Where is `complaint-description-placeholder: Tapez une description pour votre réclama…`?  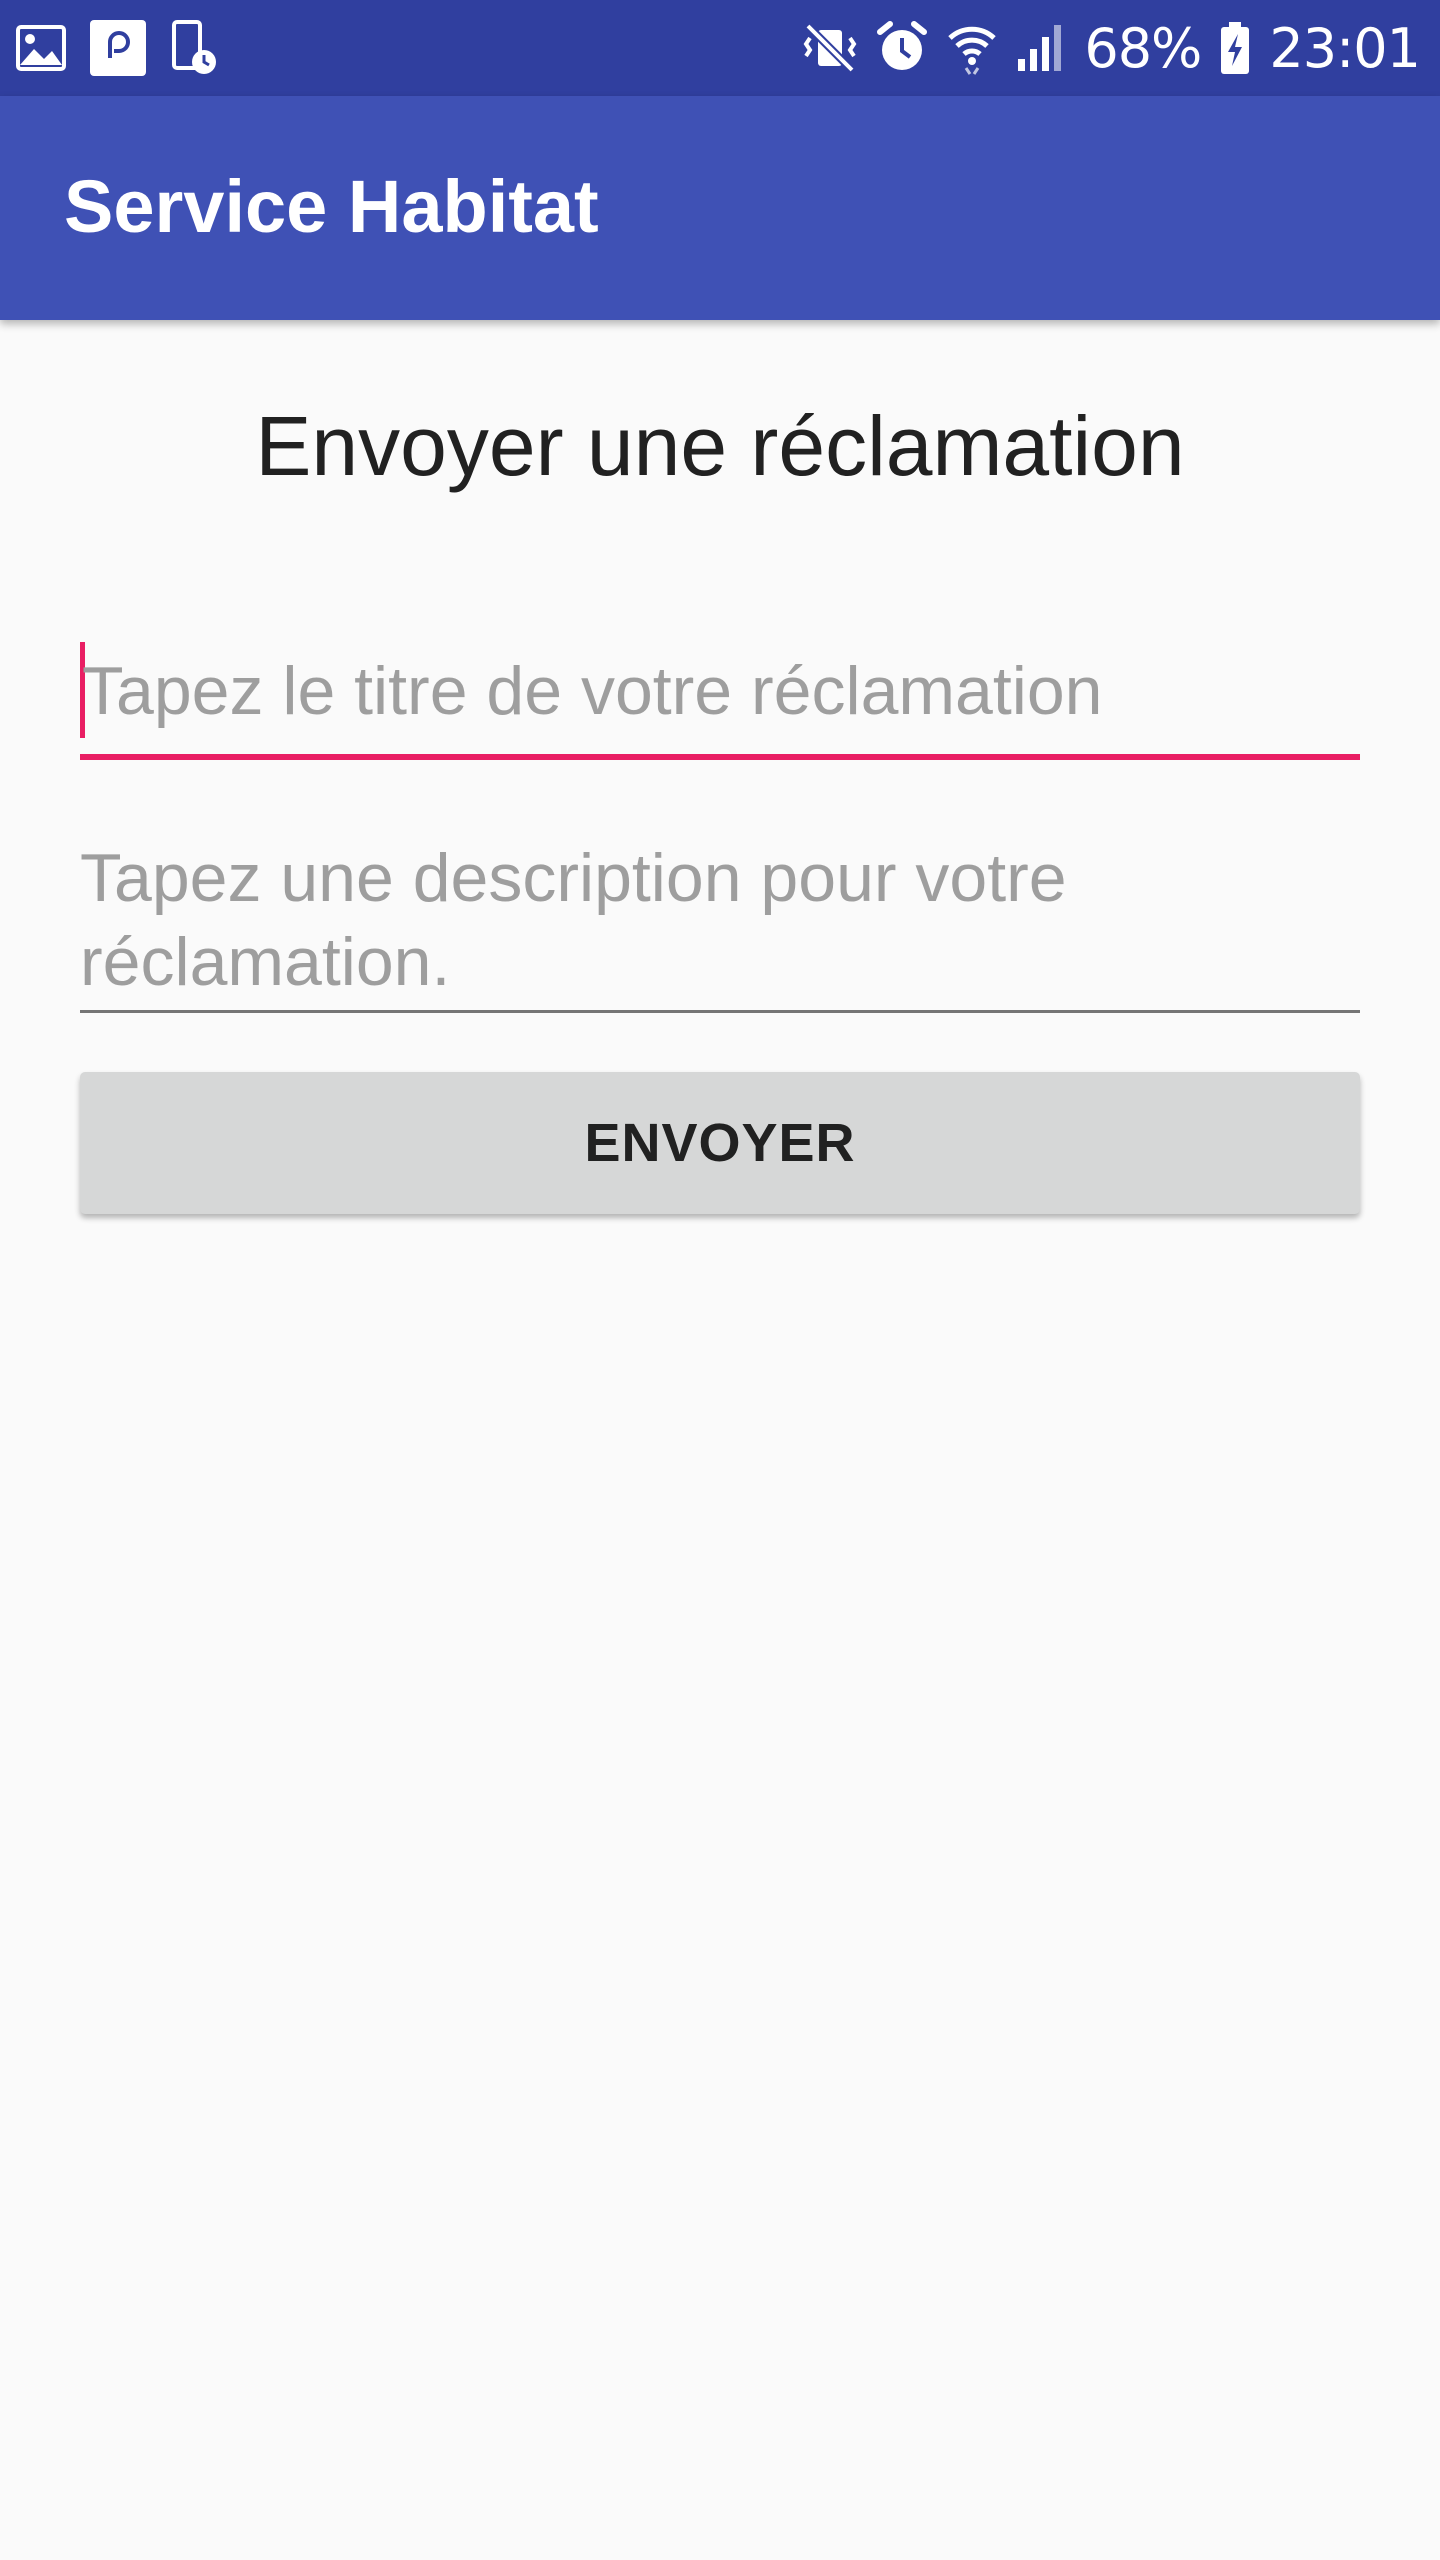 complaint-description-placeholder: Tapez une description pour votre réclama… is located at coordinates (573, 920).